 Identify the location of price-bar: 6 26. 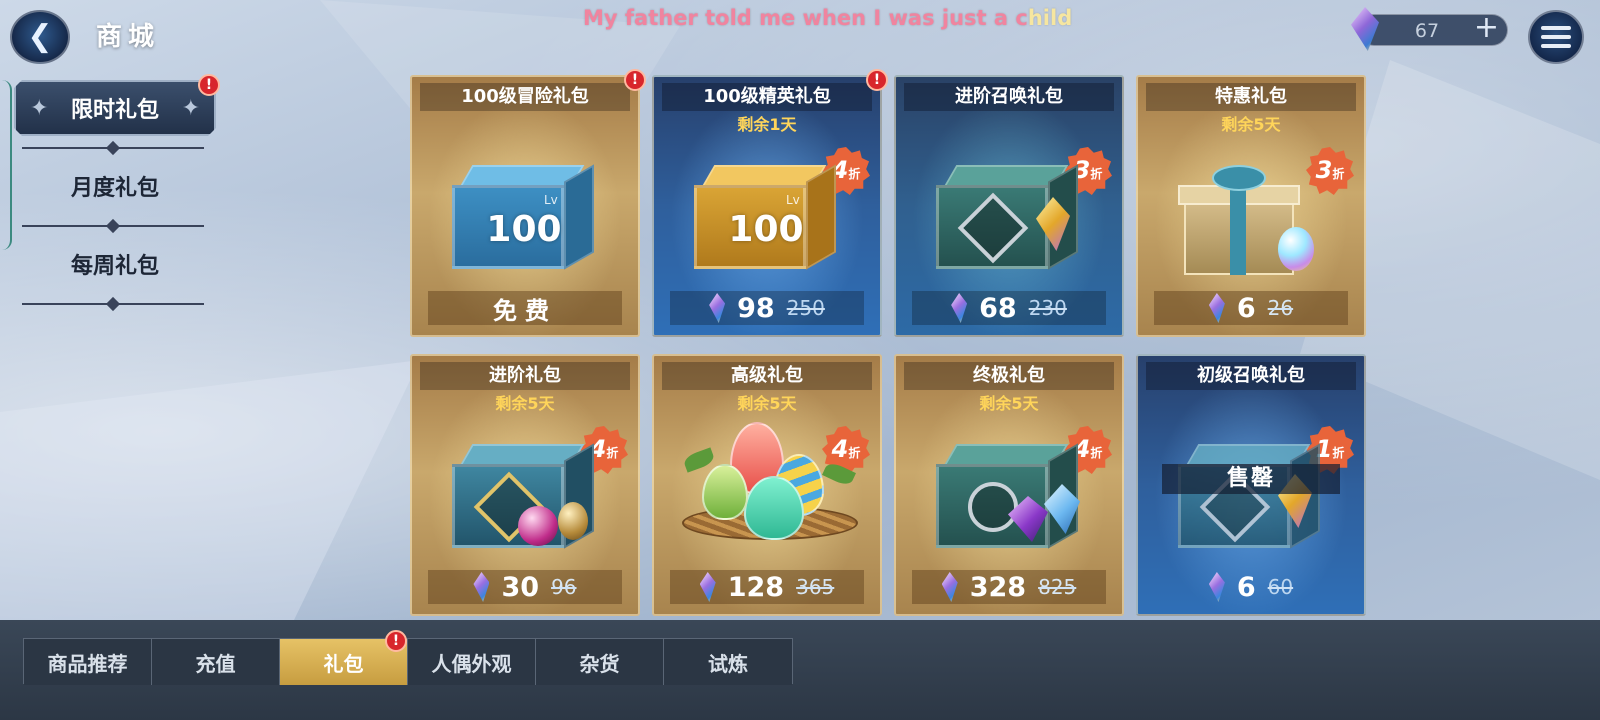
(1251, 308).